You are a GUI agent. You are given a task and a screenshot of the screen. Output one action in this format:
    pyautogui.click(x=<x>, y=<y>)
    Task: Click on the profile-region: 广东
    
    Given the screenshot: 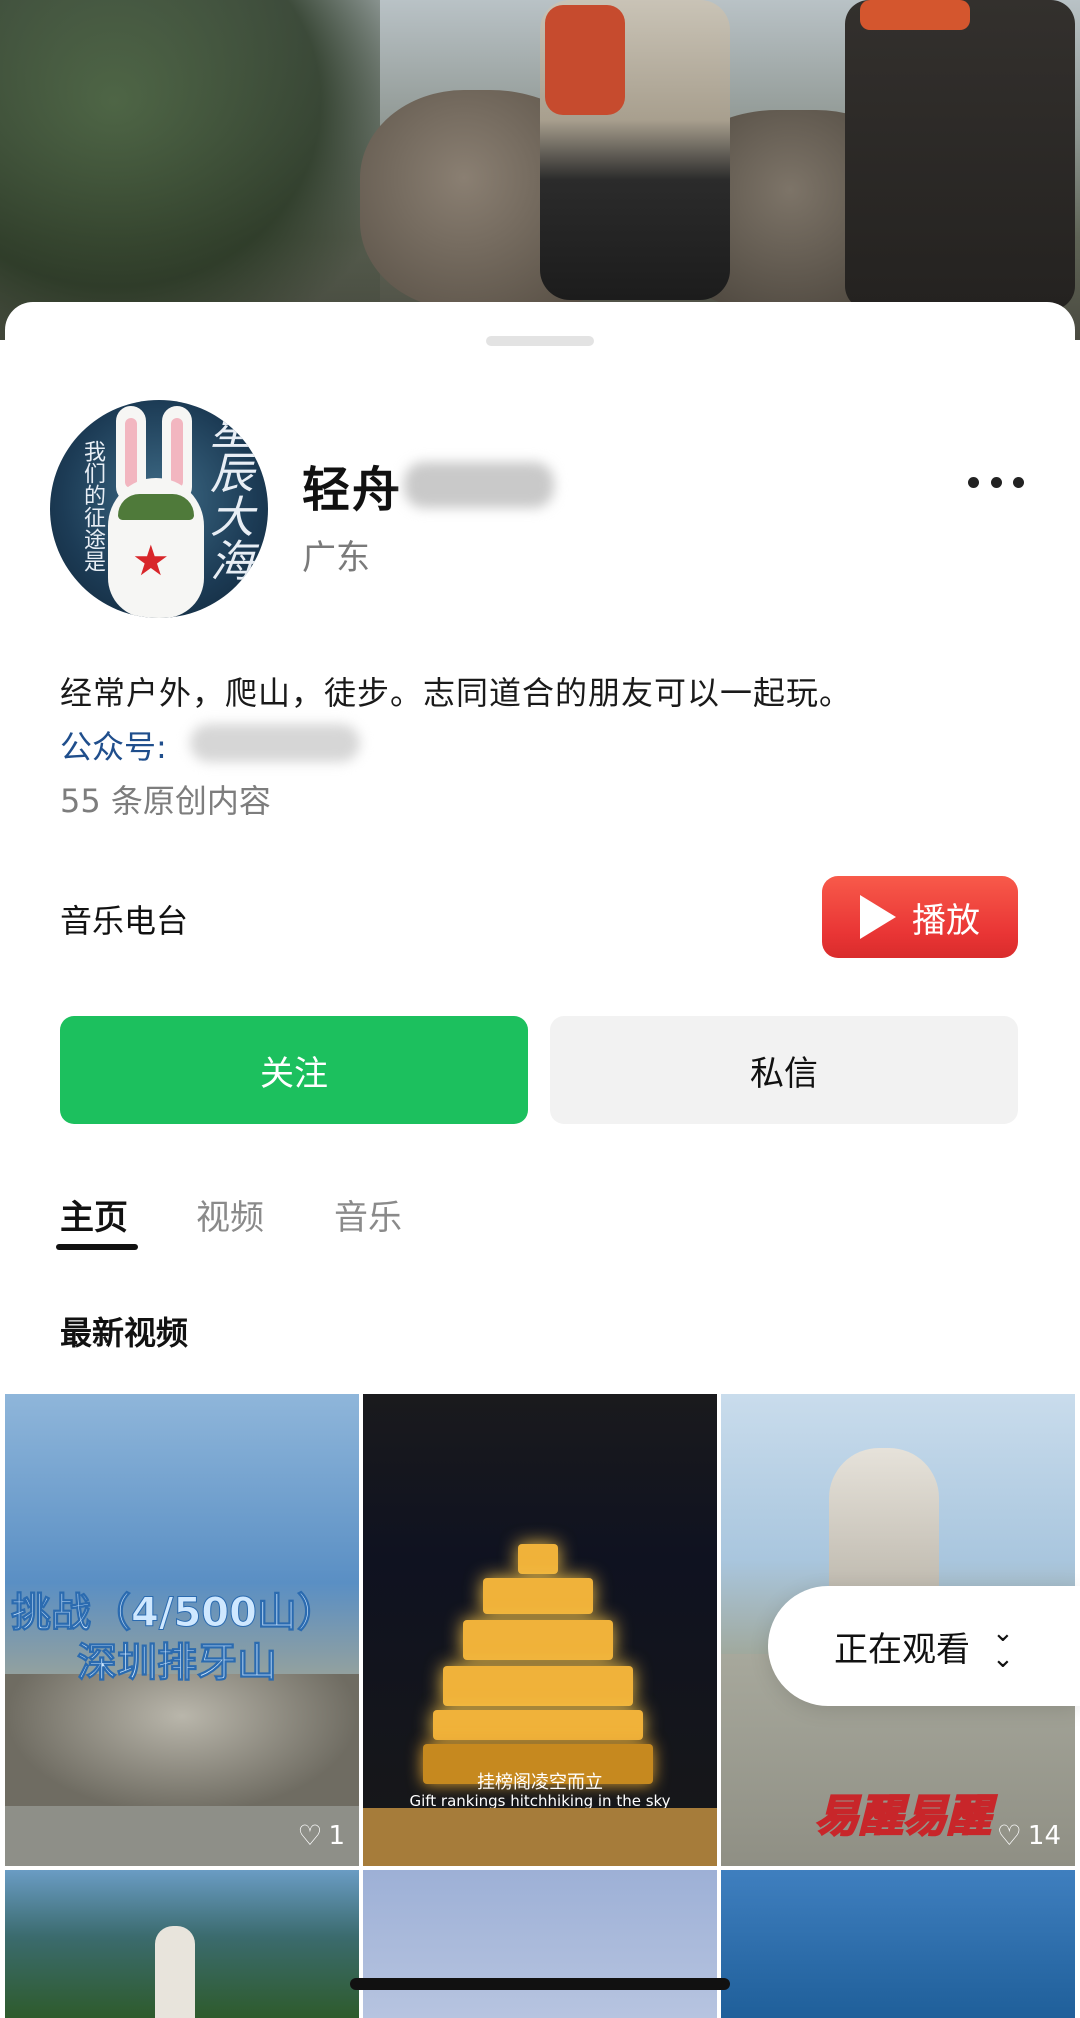 What is the action you would take?
    pyautogui.click(x=336, y=558)
    